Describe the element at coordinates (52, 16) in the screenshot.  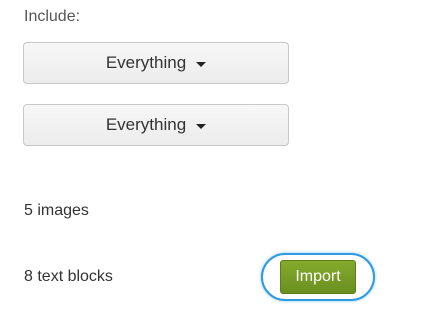
I see `include-label: Include:` at that location.